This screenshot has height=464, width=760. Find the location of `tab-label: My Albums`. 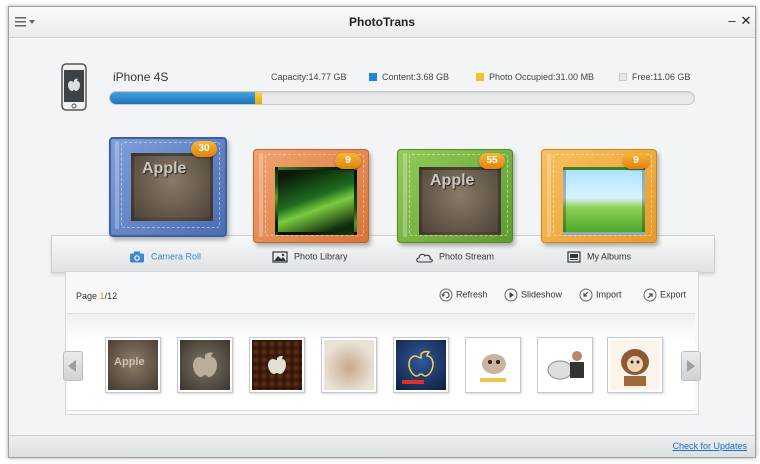

tab-label: My Albums is located at coordinates (609, 256).